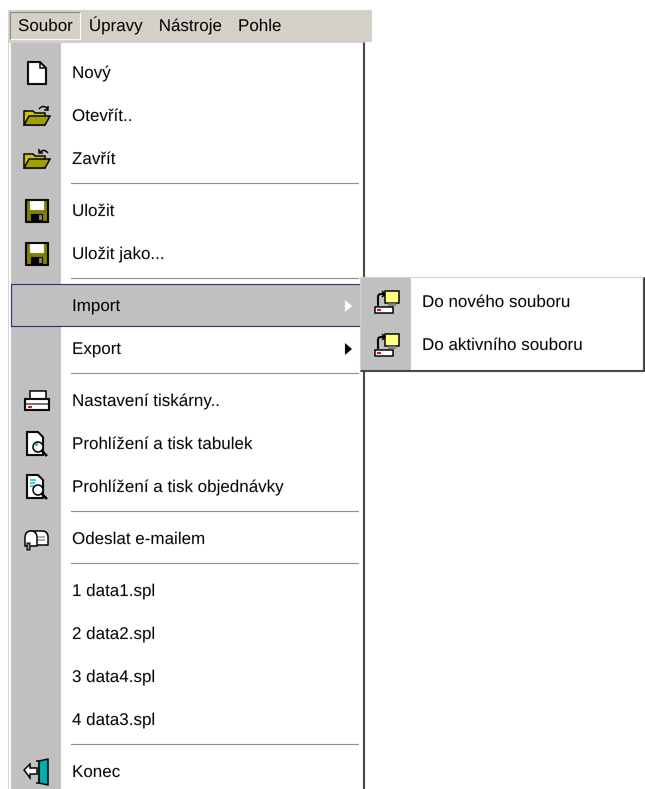  Describe the element at coordinates (187, 633) in the screenshot. I see `menu-item: 2 data2.spl` at that location.